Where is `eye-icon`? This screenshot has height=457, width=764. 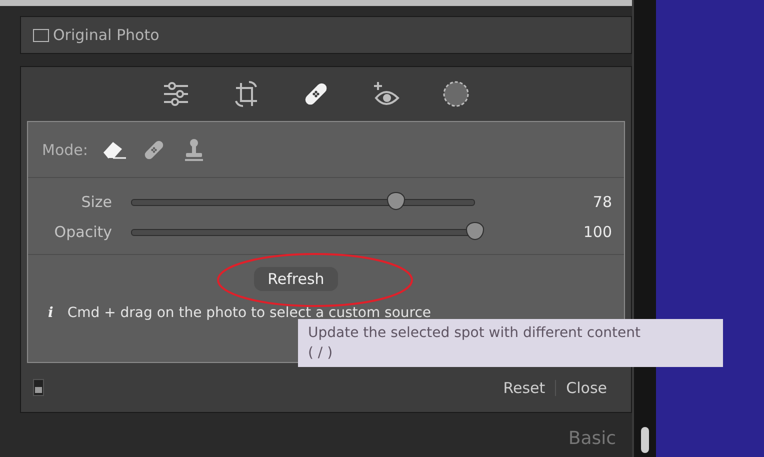 eye-icon is located at coordinates (386, 94).